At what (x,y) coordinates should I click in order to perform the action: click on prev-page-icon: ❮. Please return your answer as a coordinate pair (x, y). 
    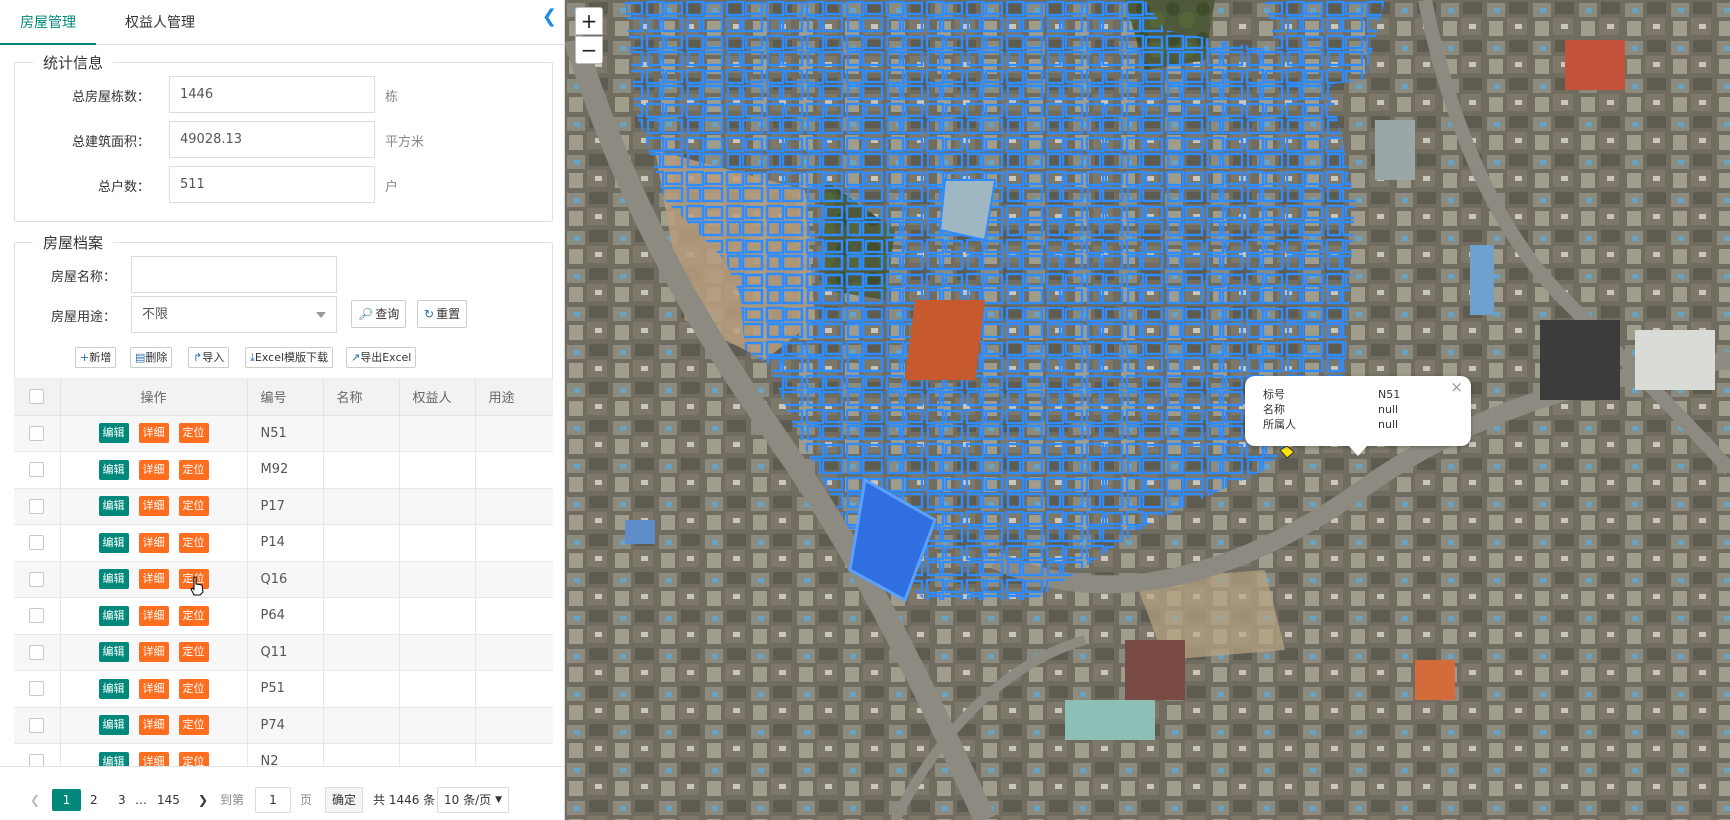
    Looking at the image, I should click on (35, 800).